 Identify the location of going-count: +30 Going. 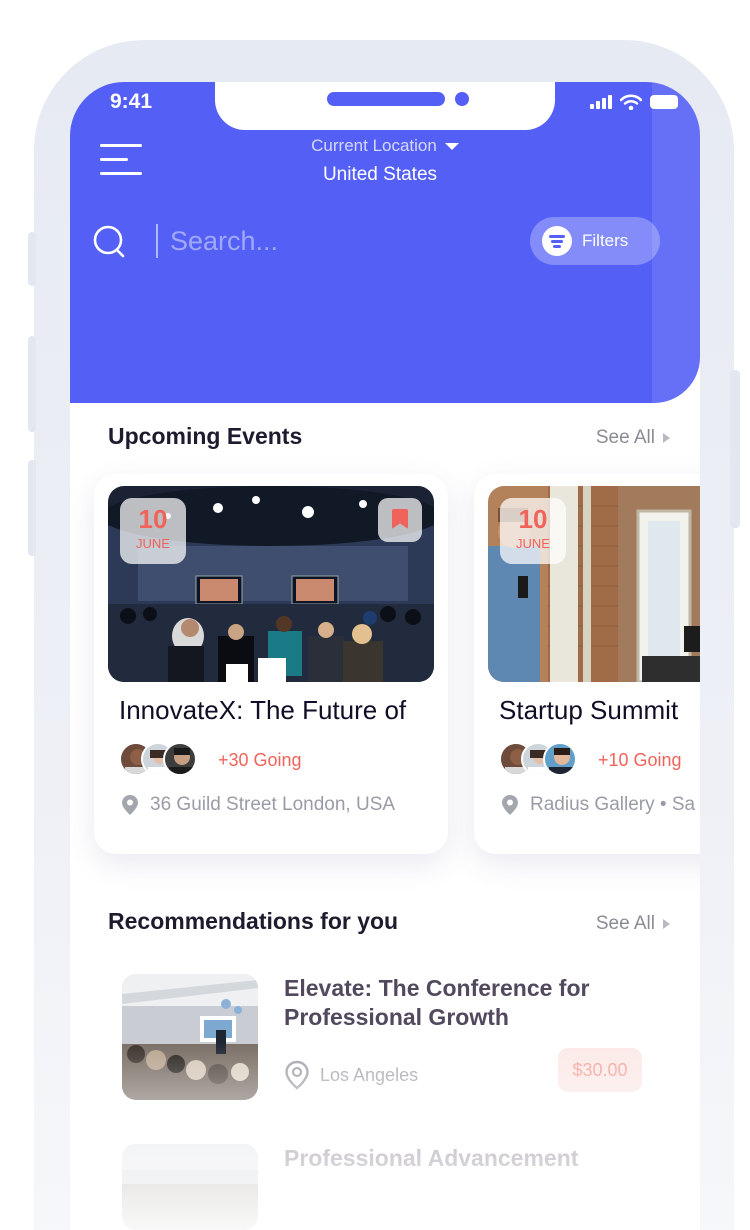
(260, 760).